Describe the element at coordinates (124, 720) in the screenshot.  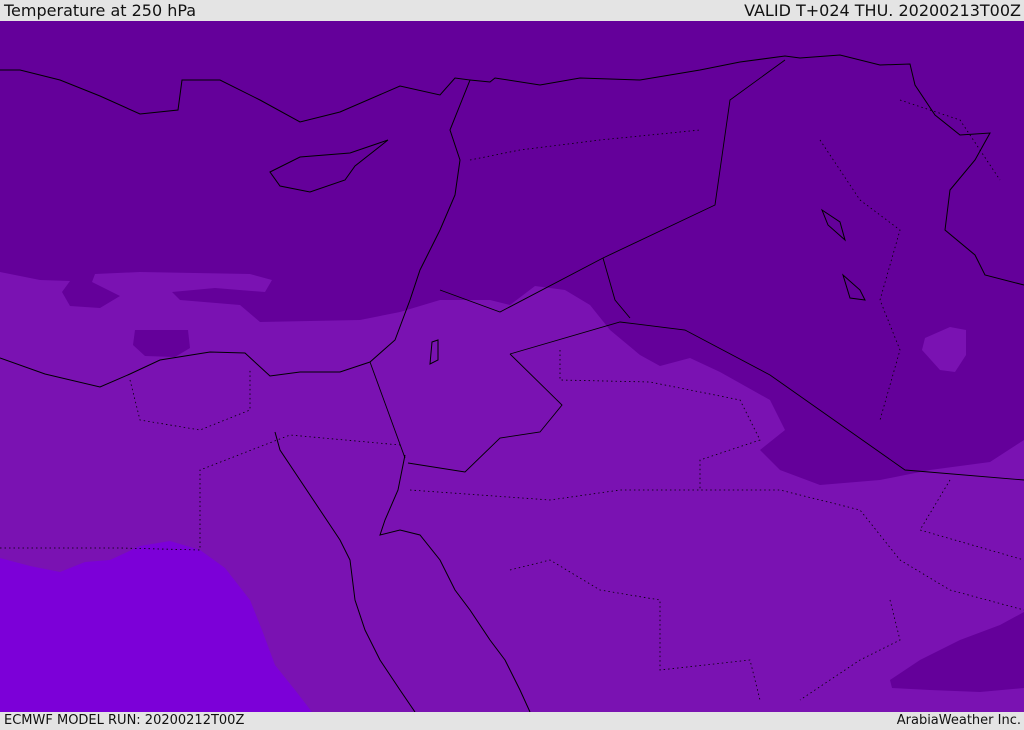
I see `model-run: ECMWF MODEL RUN: 20200212T00Z` at that location.